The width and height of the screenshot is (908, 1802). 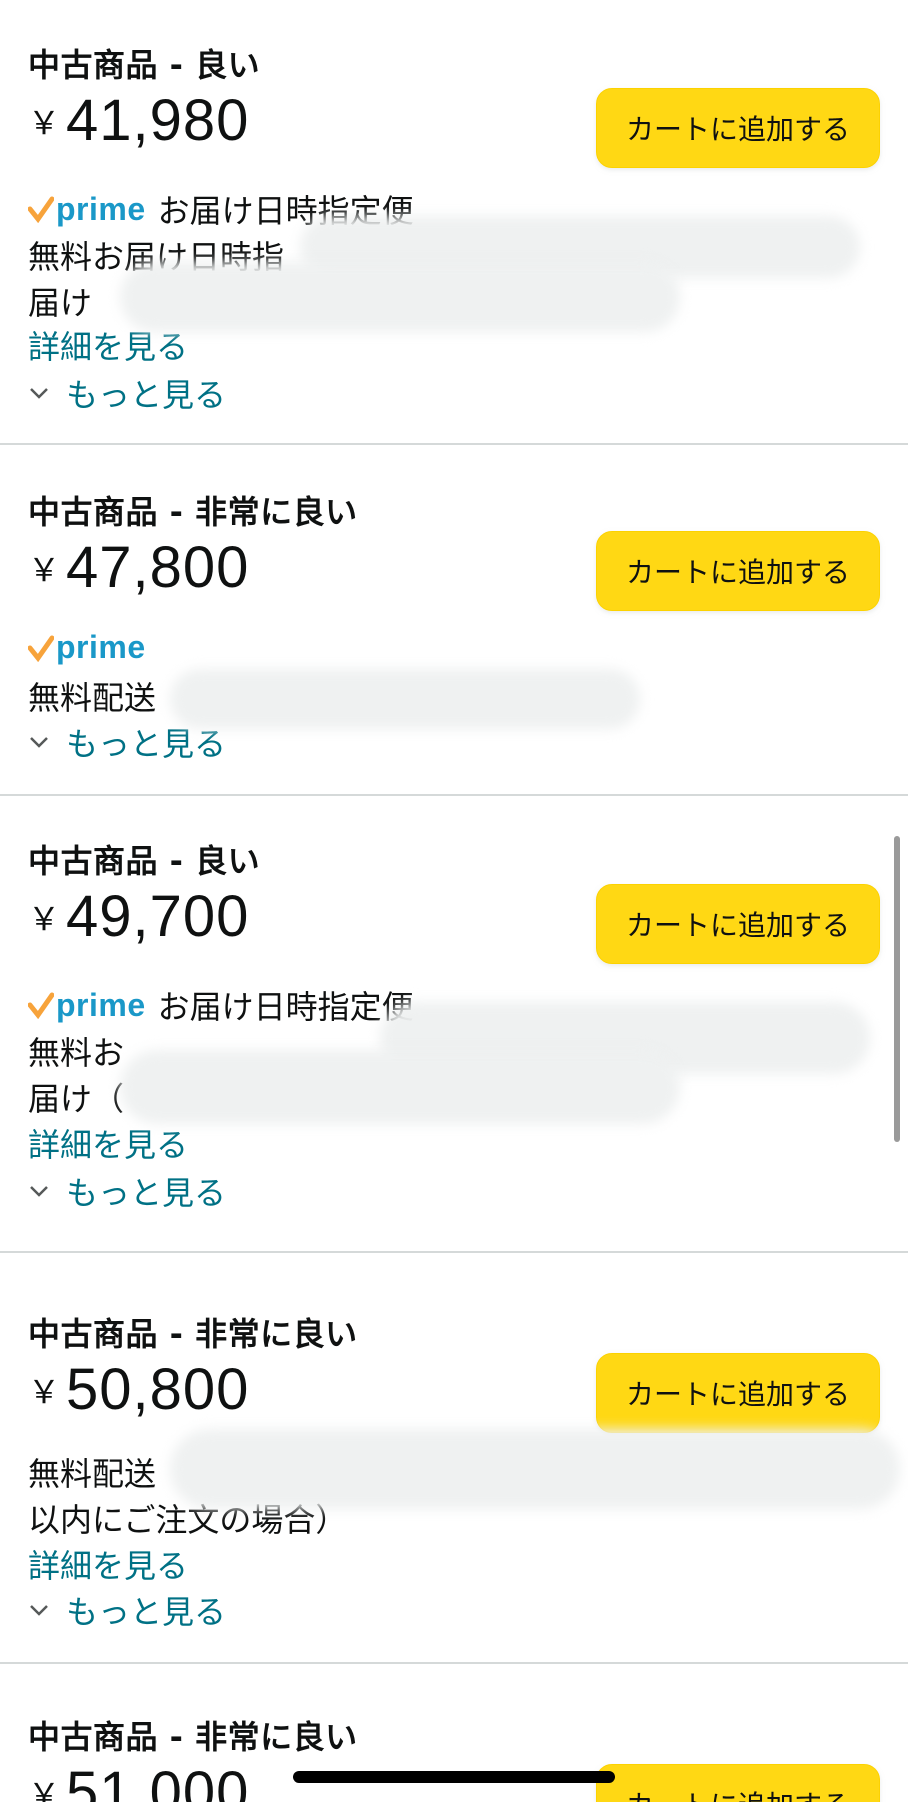 I want to click on price: ￥ 50,800, so click(x=138, y=1390).